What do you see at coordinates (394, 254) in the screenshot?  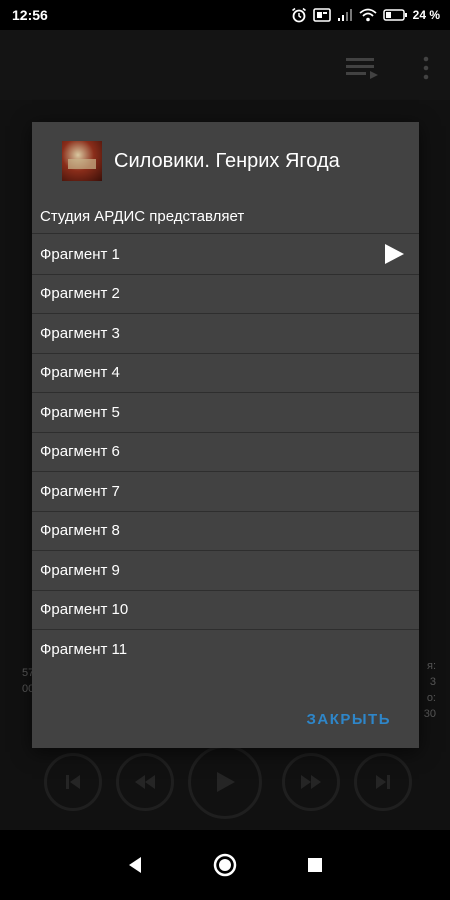 I see `play-indicator-icon` at bounding box center [394, 254].